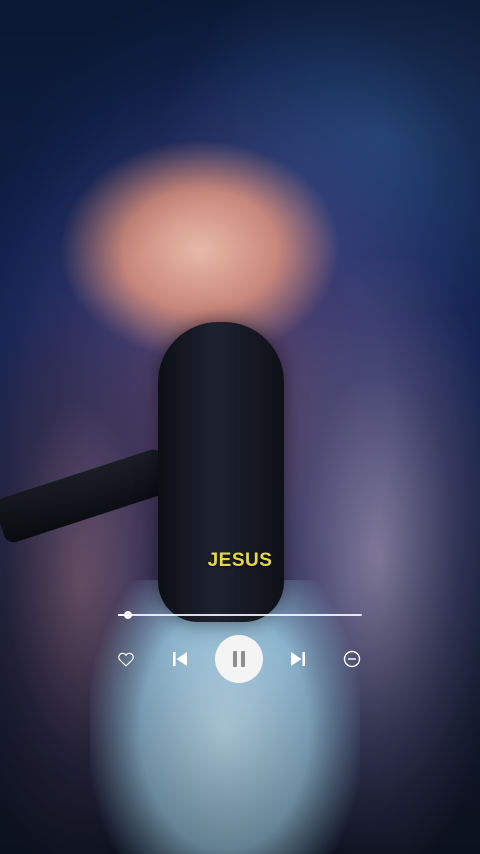  I want to click on like-button, so click(126, 659).